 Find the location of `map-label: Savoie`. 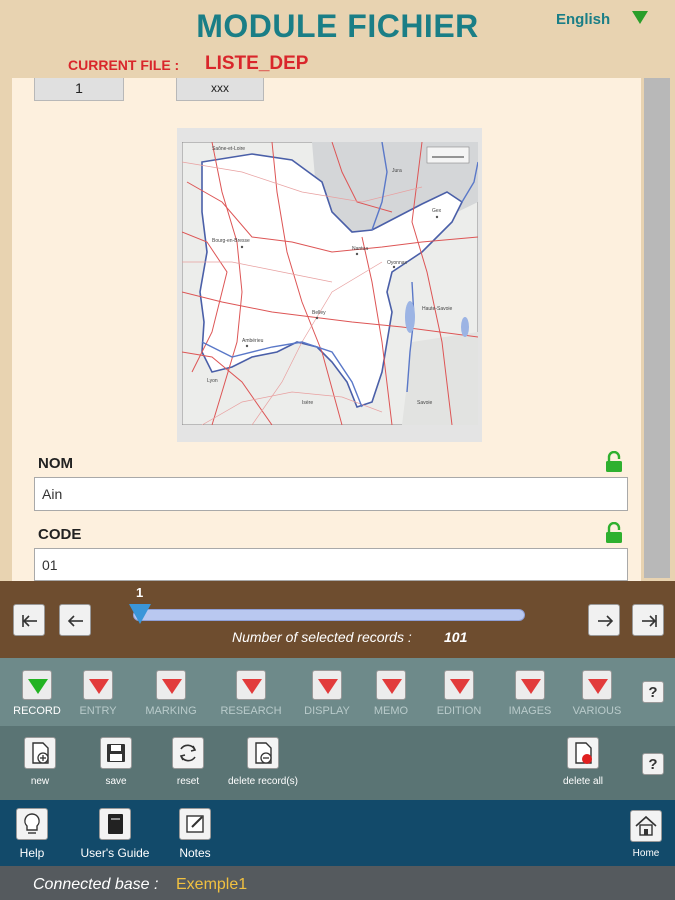

map-label: Savoie is located at coordinates (425, 403).